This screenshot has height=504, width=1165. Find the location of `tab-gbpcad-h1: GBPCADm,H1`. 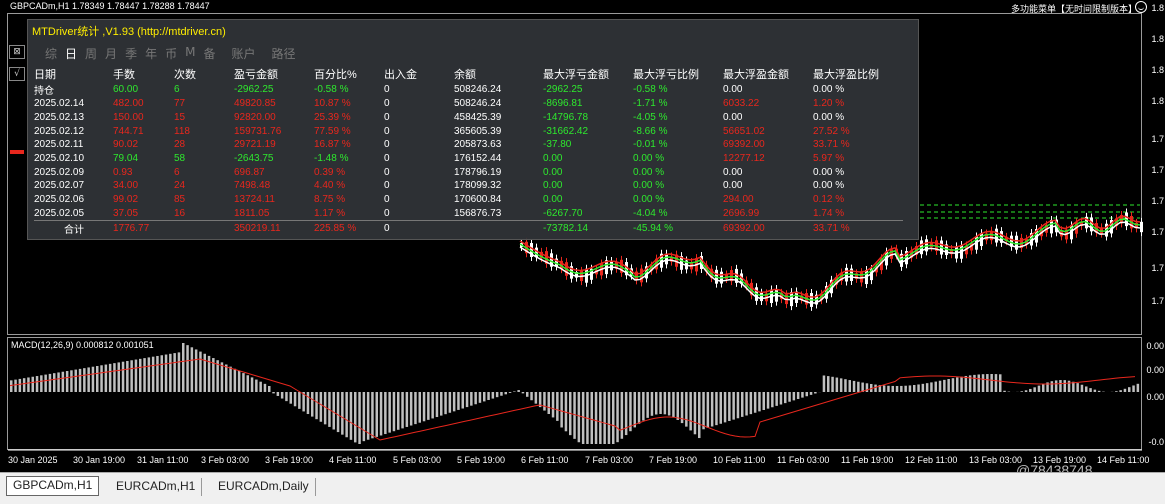

tab-gbpcad-h1: GBPCADm,H1 is located at coordinates (53, 486).